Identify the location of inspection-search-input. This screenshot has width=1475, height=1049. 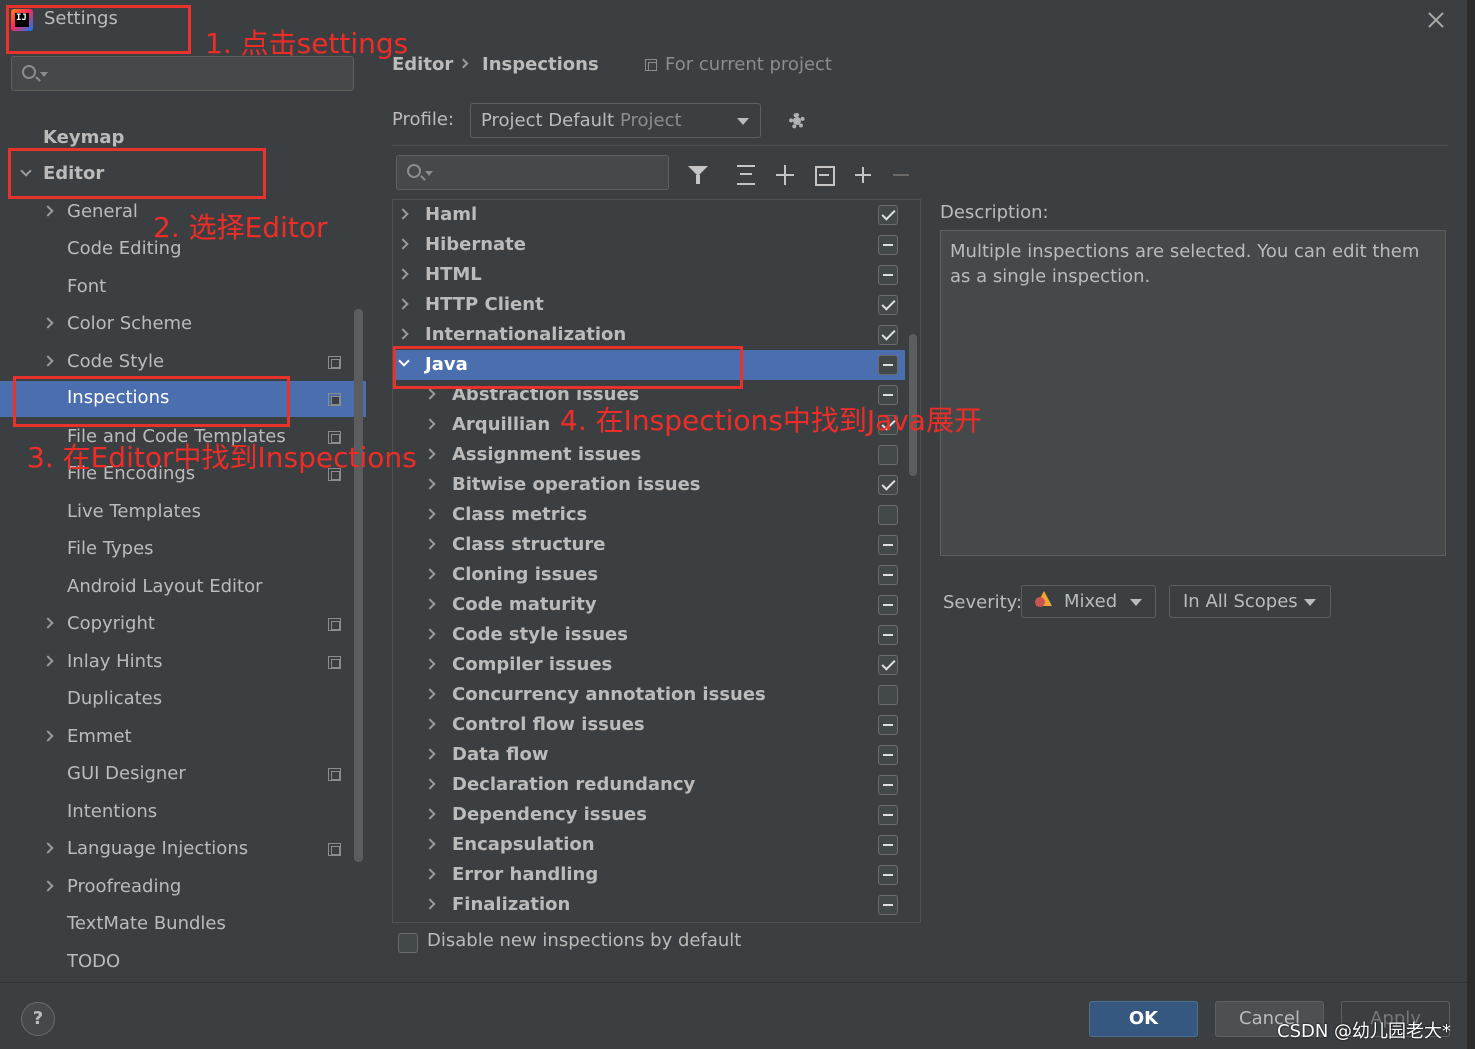
(532, 172).